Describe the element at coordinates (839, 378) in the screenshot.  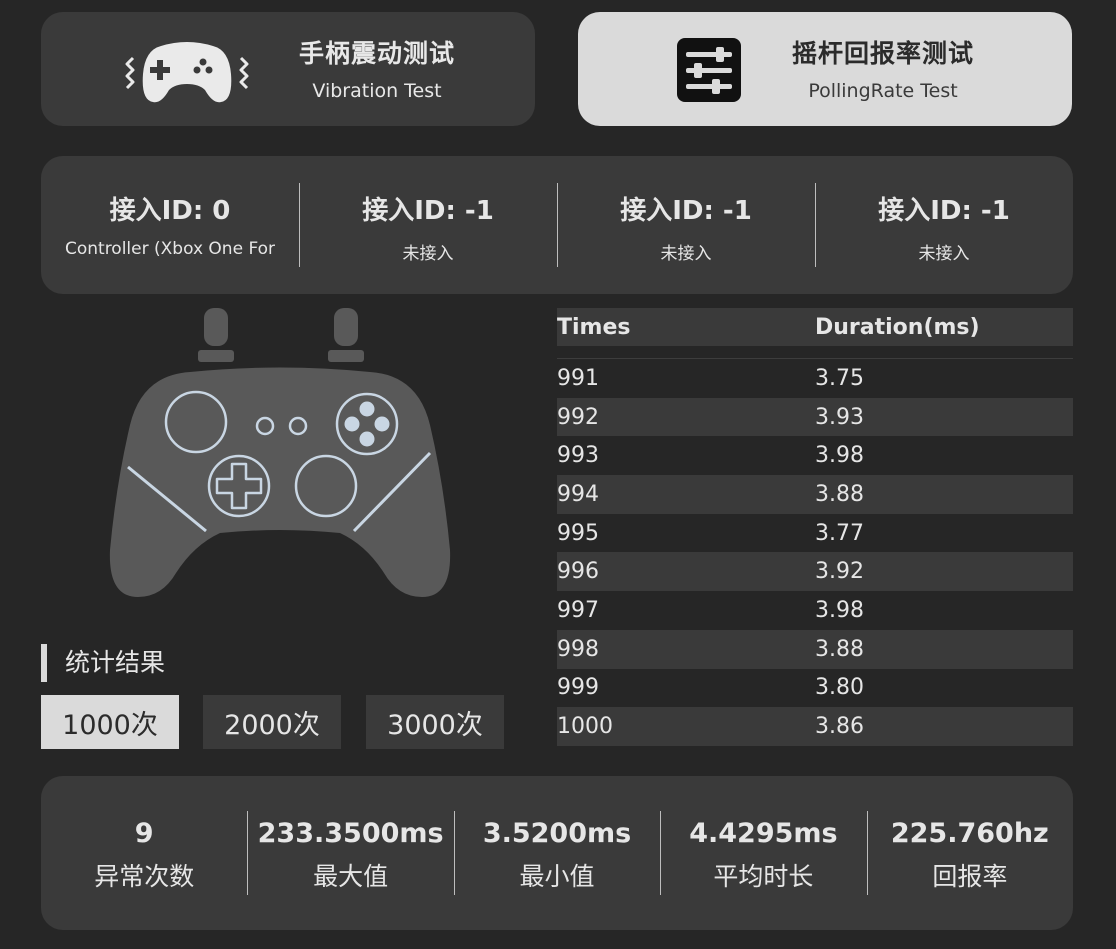
I see `duration-cell: 3.75` at that location.